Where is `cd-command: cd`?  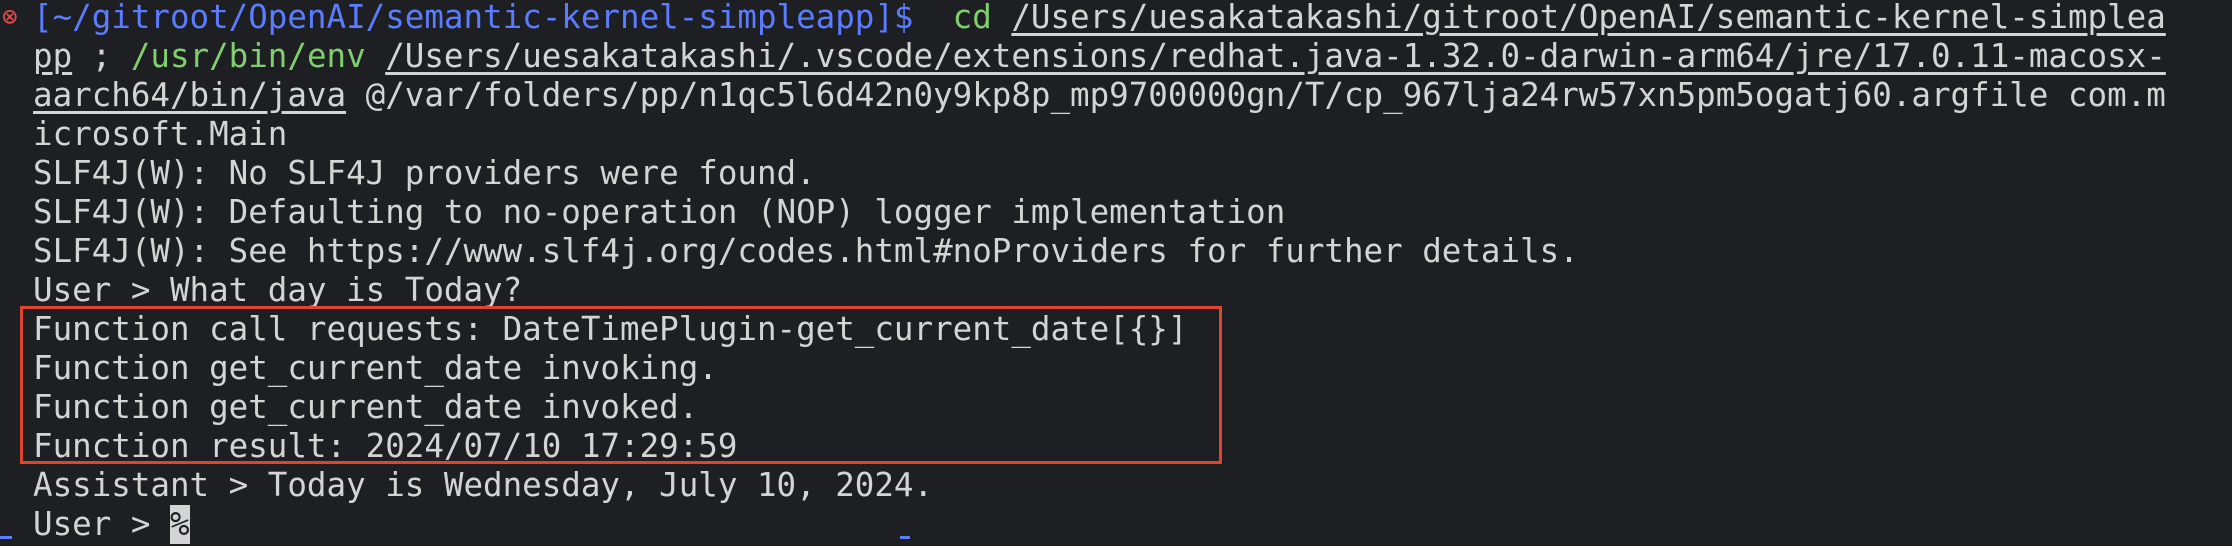 cd-command: cd is located at coordinates (972, 18).